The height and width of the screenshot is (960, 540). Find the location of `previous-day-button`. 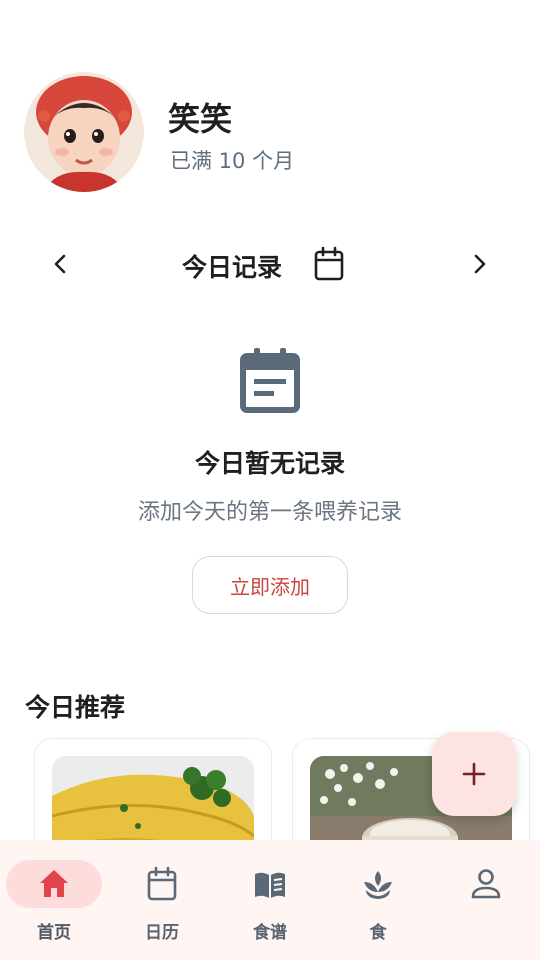

previous-day-button is located at coordinates (60, 264).